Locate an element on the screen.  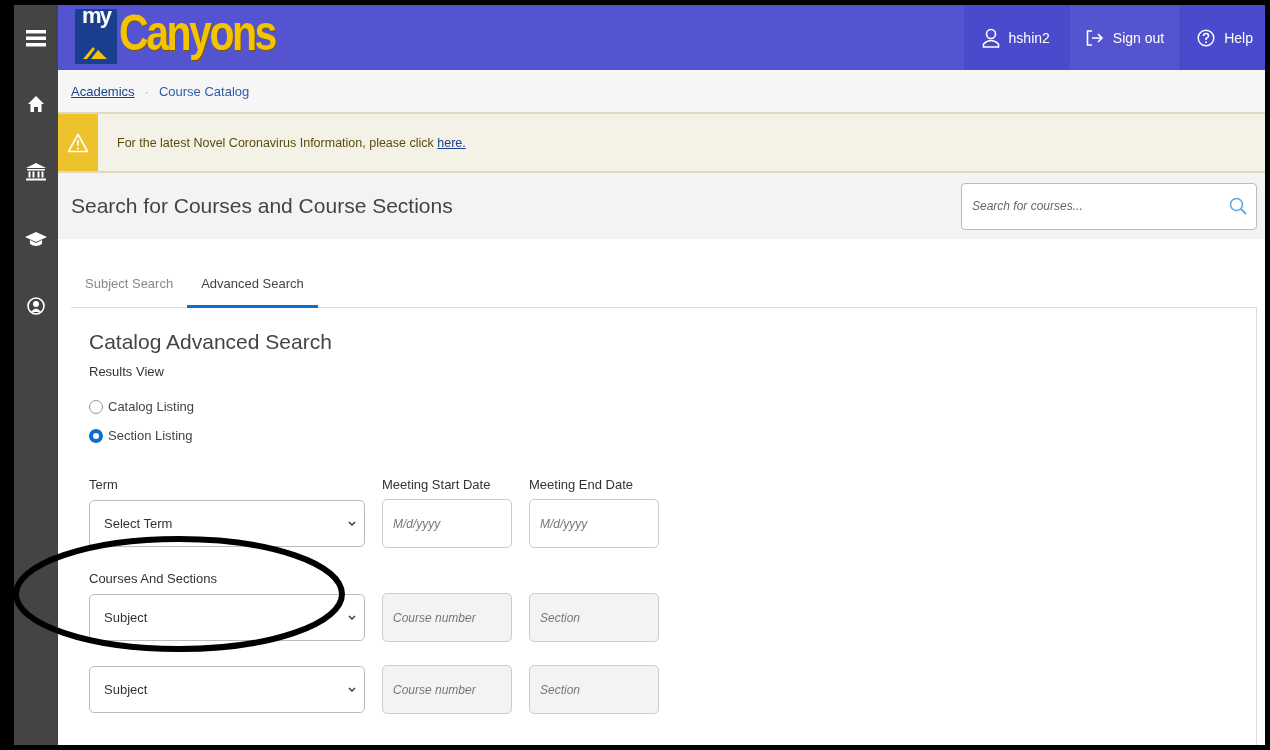
term-select: Select Term is located at coordinates (227, 523).